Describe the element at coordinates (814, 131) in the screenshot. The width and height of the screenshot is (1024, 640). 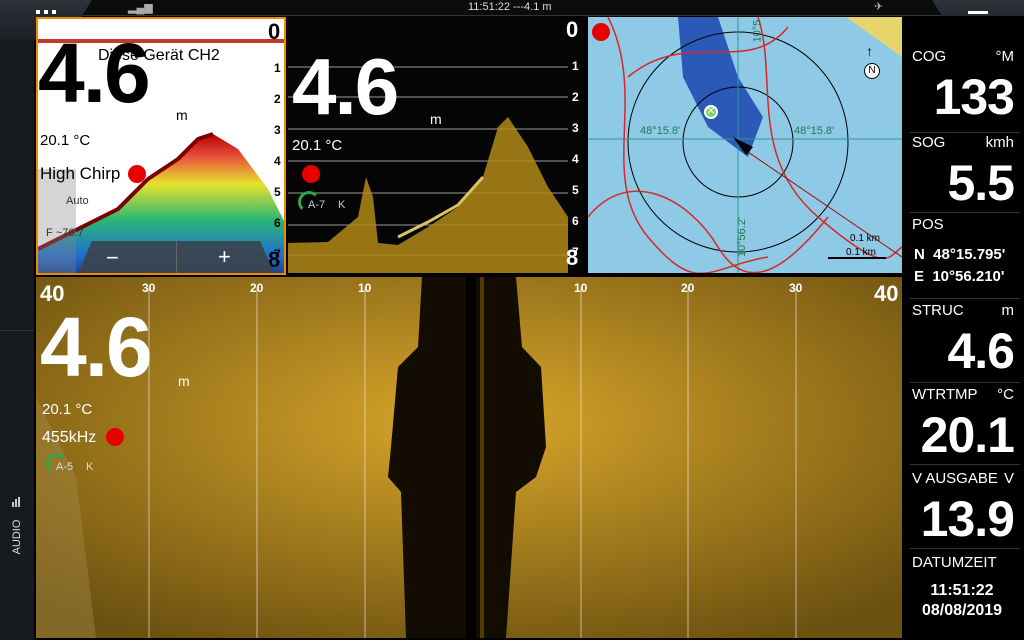
I see `lat-label-right: 48°15.8'` at that location.